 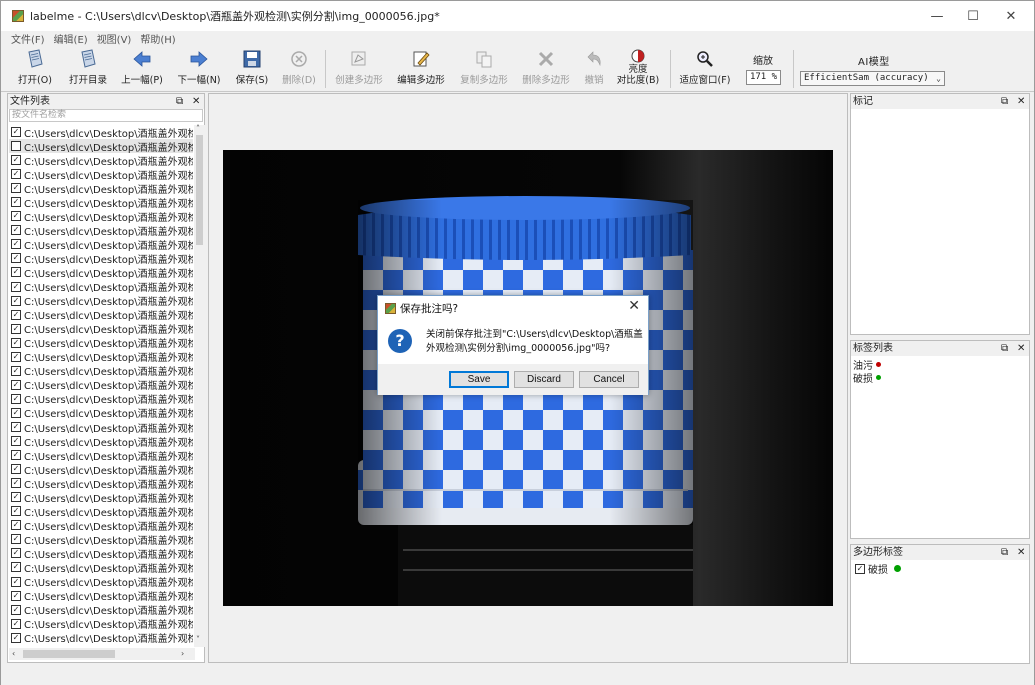 What do you see at coordinates (88, 69) in the screenshot?
I see `open-dir-button: 打开目录` at bounding box center [88, 69].